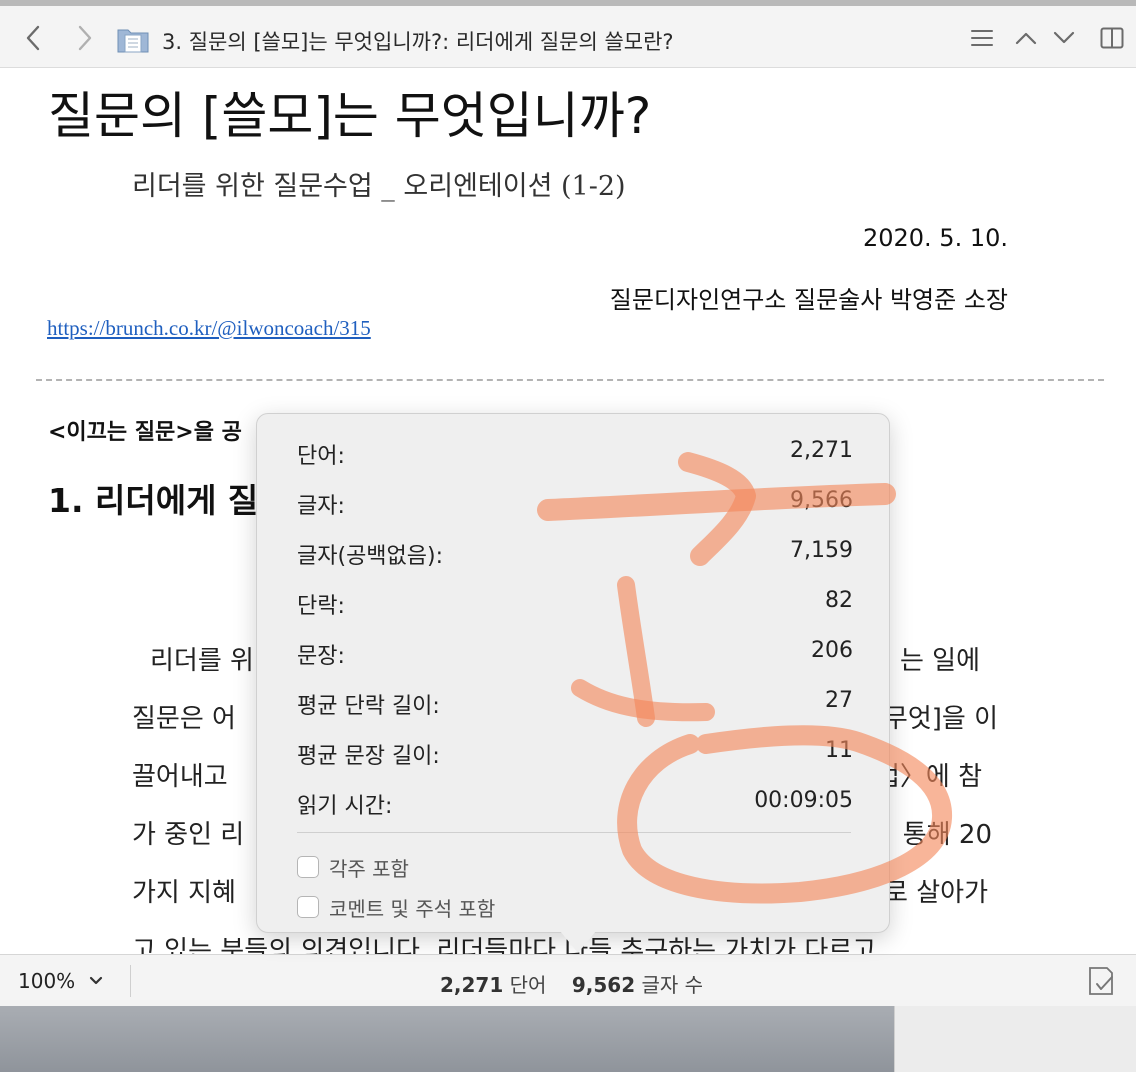 Image resolution: width=1136 pixels, height=1072 pixels. I want to click on stat-value: 206, so click(832, 650).